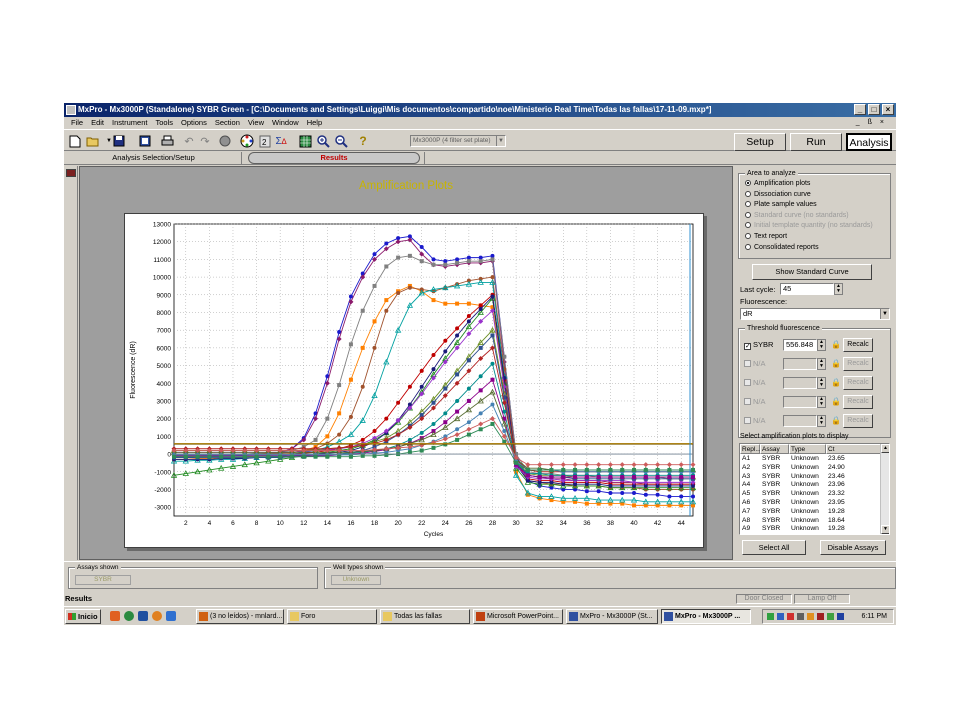 The height and width of the screenshot is (720, 960). I want to click on setup-button: Setup, so click(760, 142).